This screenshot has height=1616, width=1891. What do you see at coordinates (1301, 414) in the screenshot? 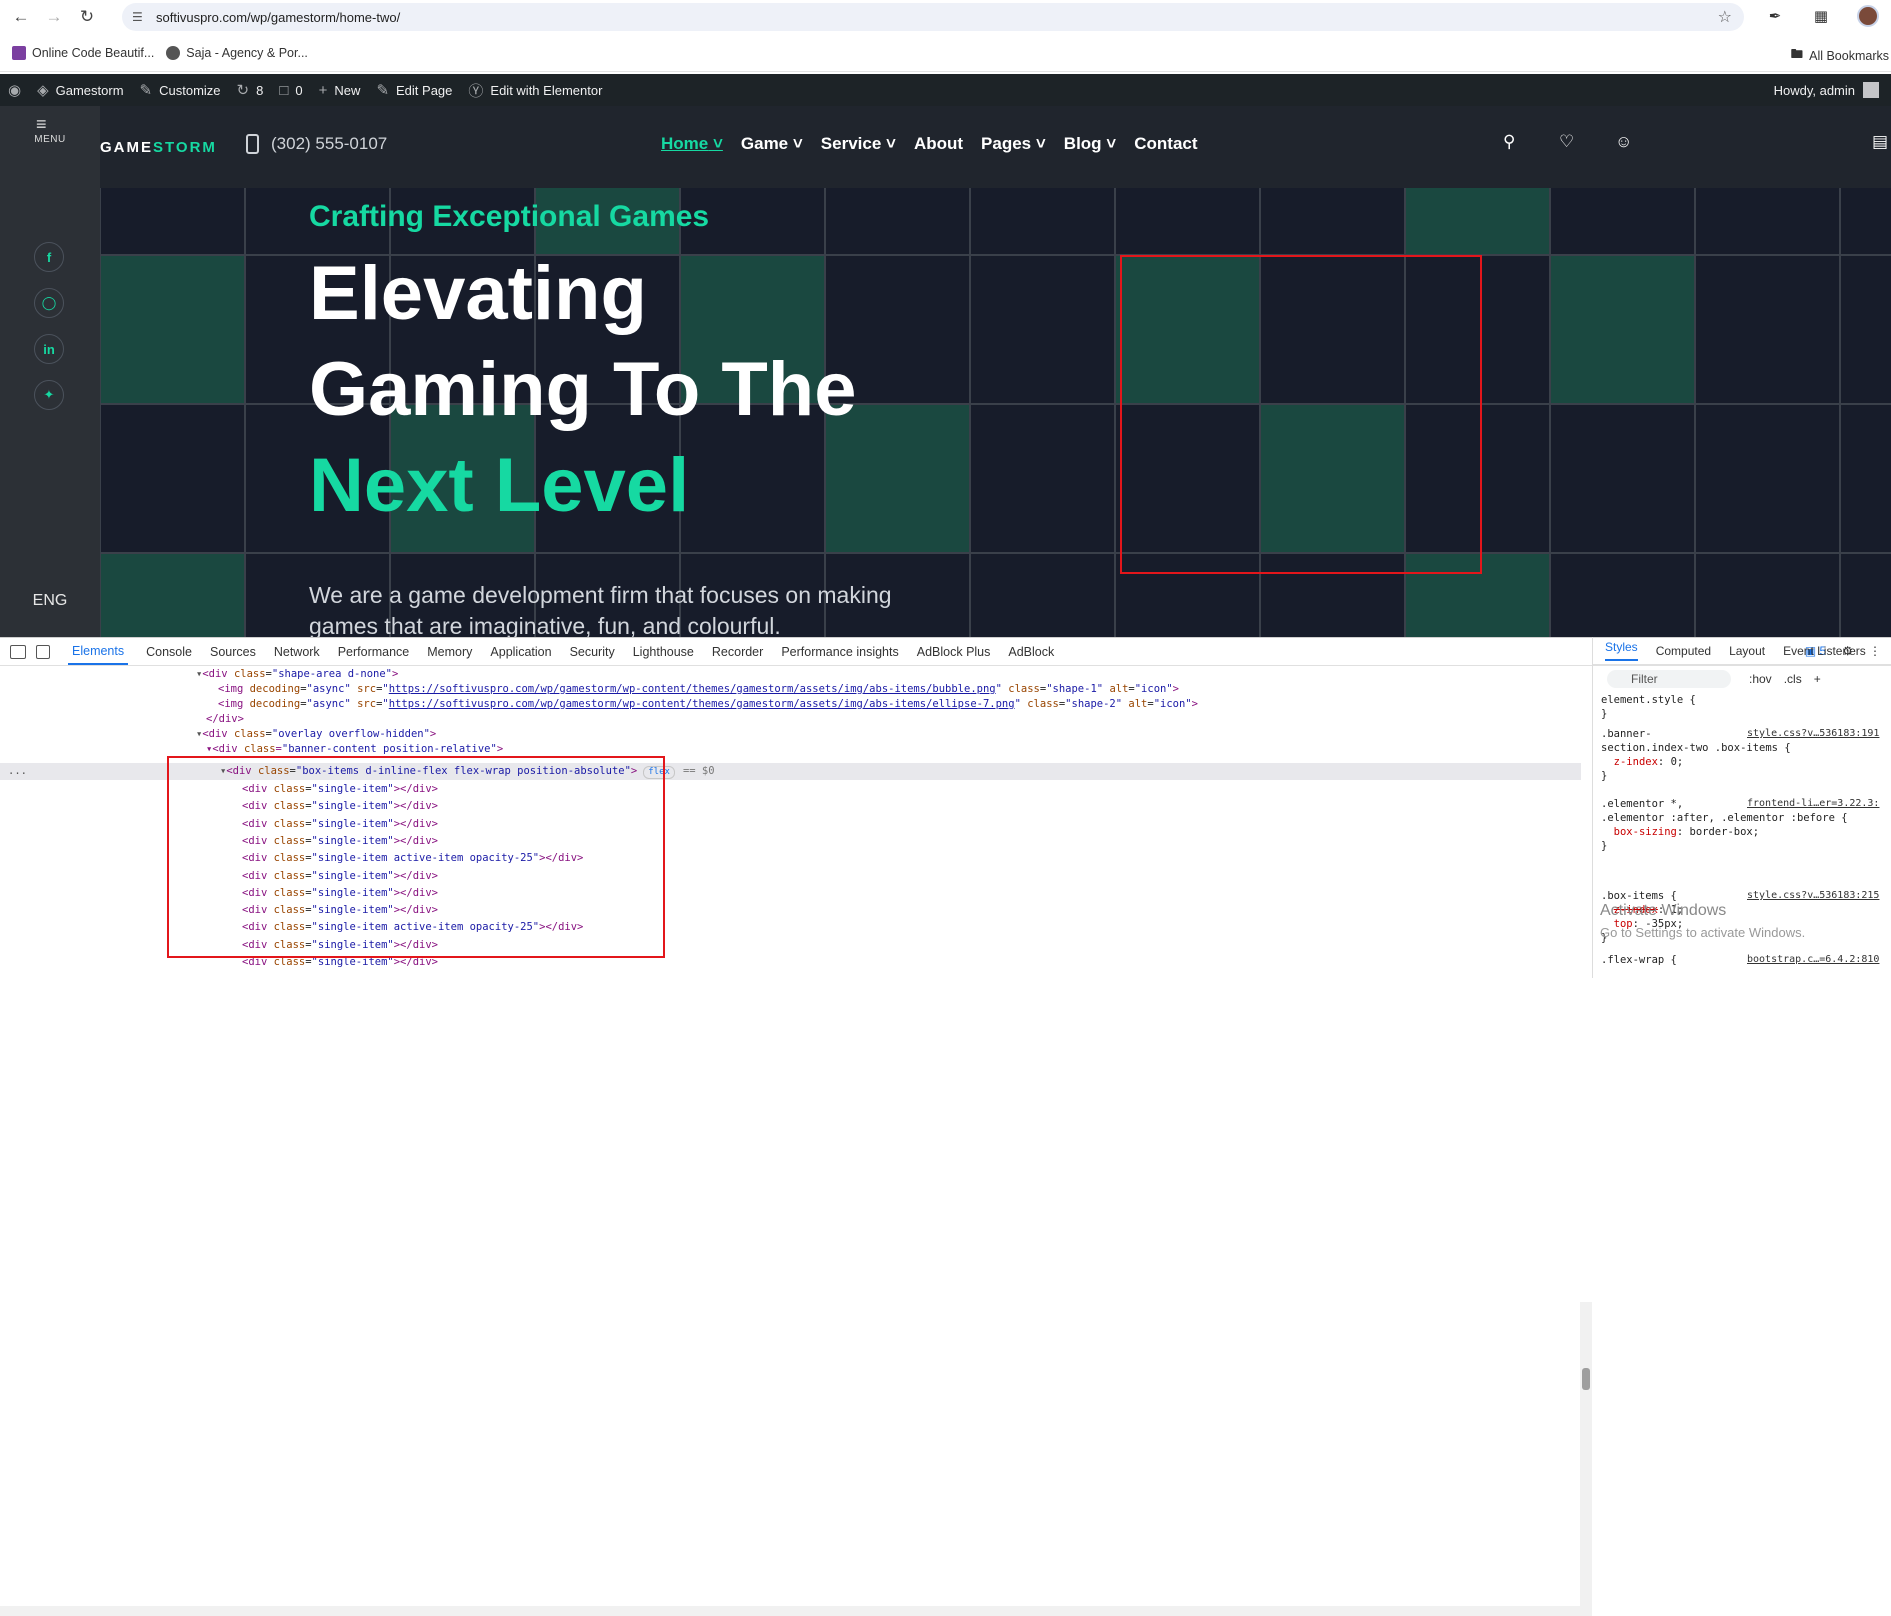
I see `highlight-box-page` at bounding box center [1301, 414].